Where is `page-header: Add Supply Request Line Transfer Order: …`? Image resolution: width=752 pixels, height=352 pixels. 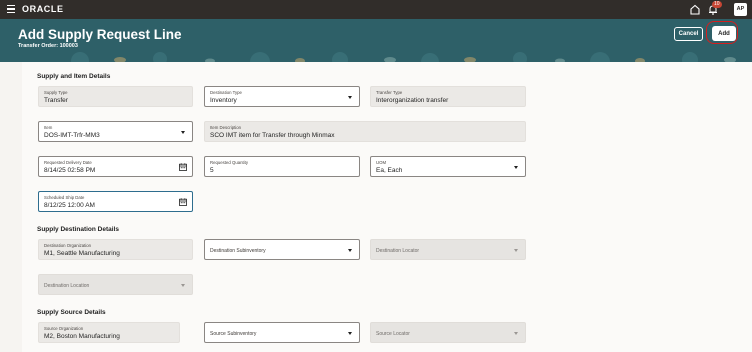 page-header: Add Supply Request Line Transfer Order: … is located at coordinates (376, 40).